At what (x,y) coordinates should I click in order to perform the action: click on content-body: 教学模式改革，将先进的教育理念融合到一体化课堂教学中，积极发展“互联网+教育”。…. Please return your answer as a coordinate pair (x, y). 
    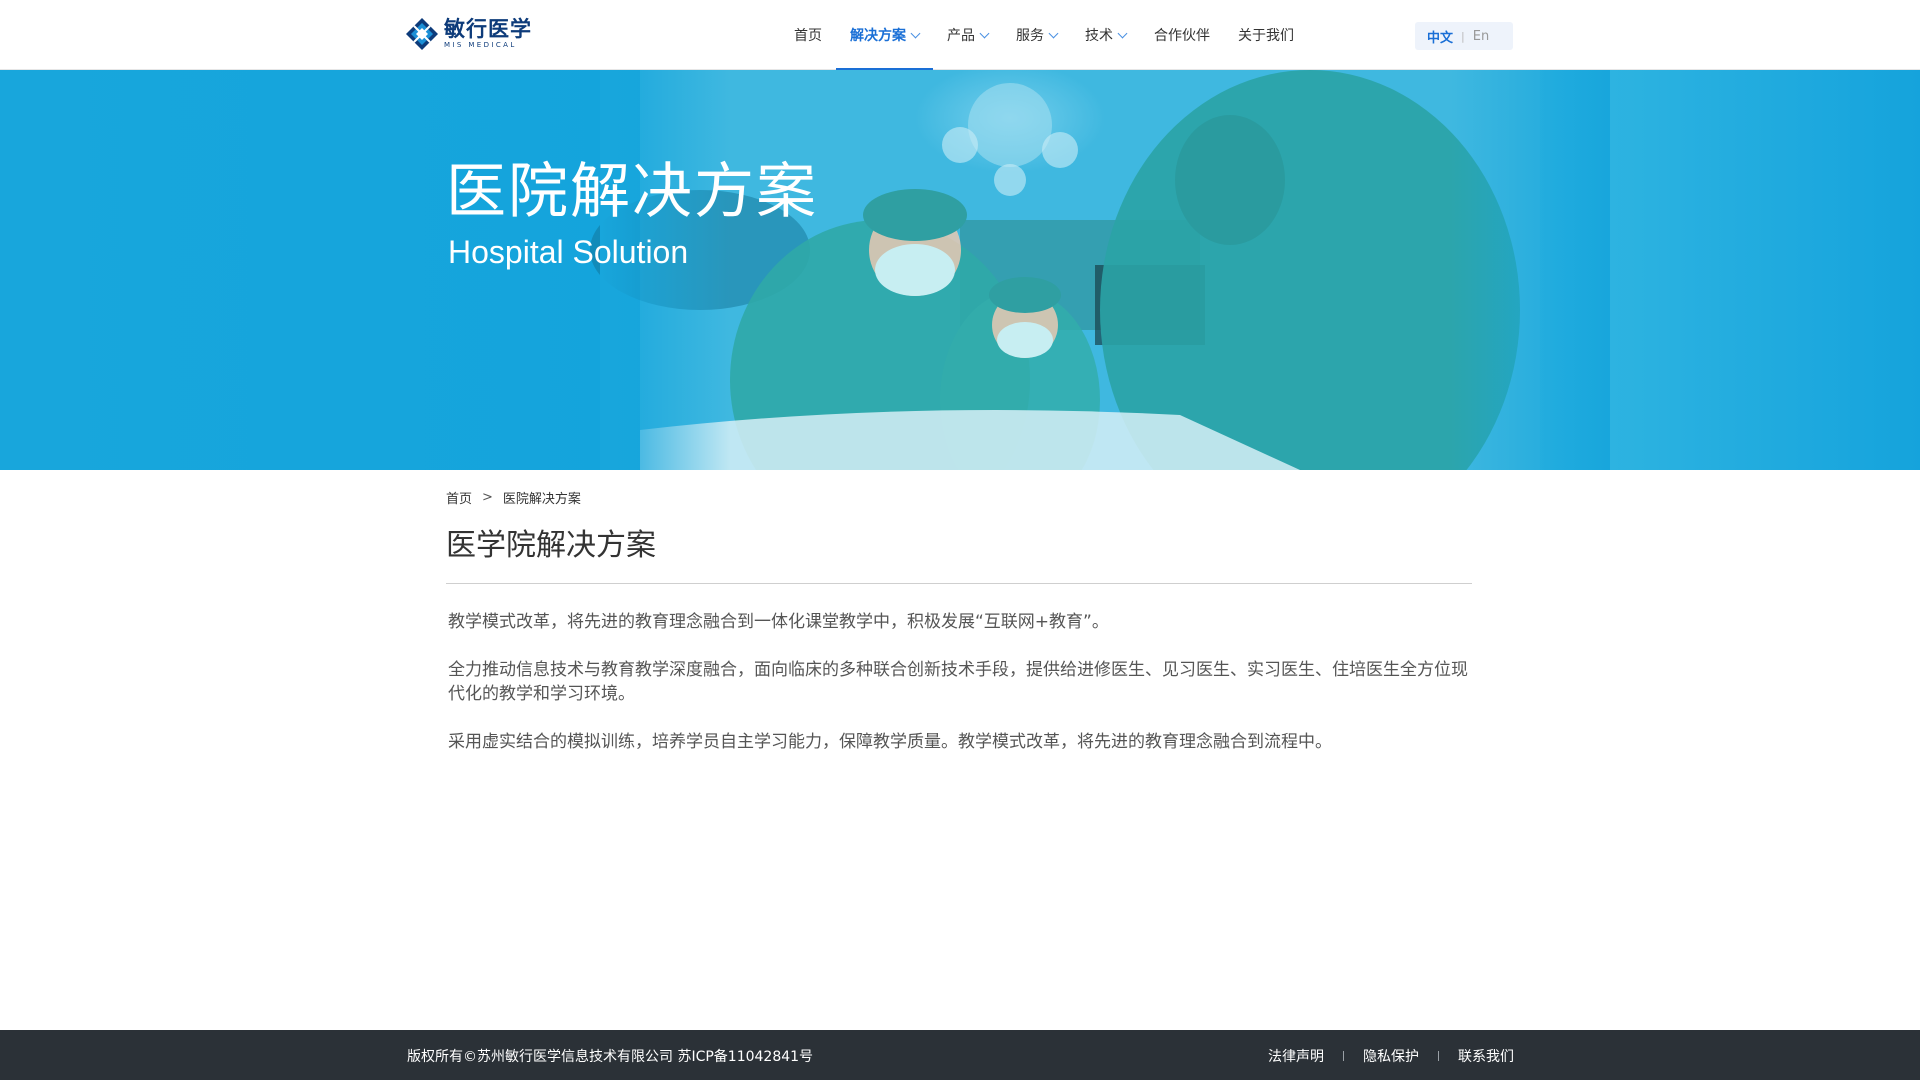
    Looking at the image, I should click on (958, 694).